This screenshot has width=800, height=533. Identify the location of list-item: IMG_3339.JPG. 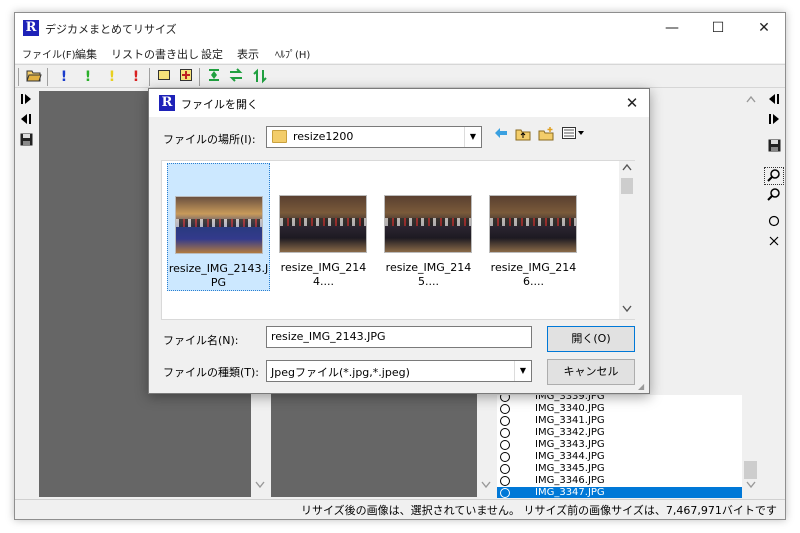
(619, 399).